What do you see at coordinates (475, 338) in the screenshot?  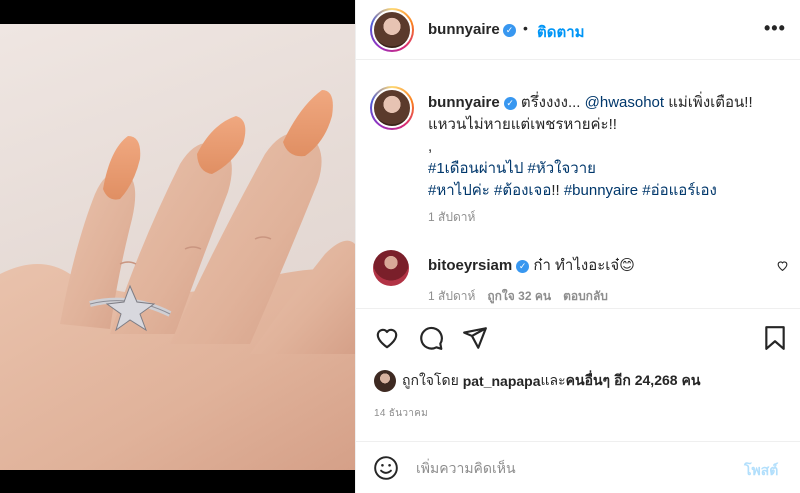 I see `share-paper-plane-icon` at bounding box center [475, 338].